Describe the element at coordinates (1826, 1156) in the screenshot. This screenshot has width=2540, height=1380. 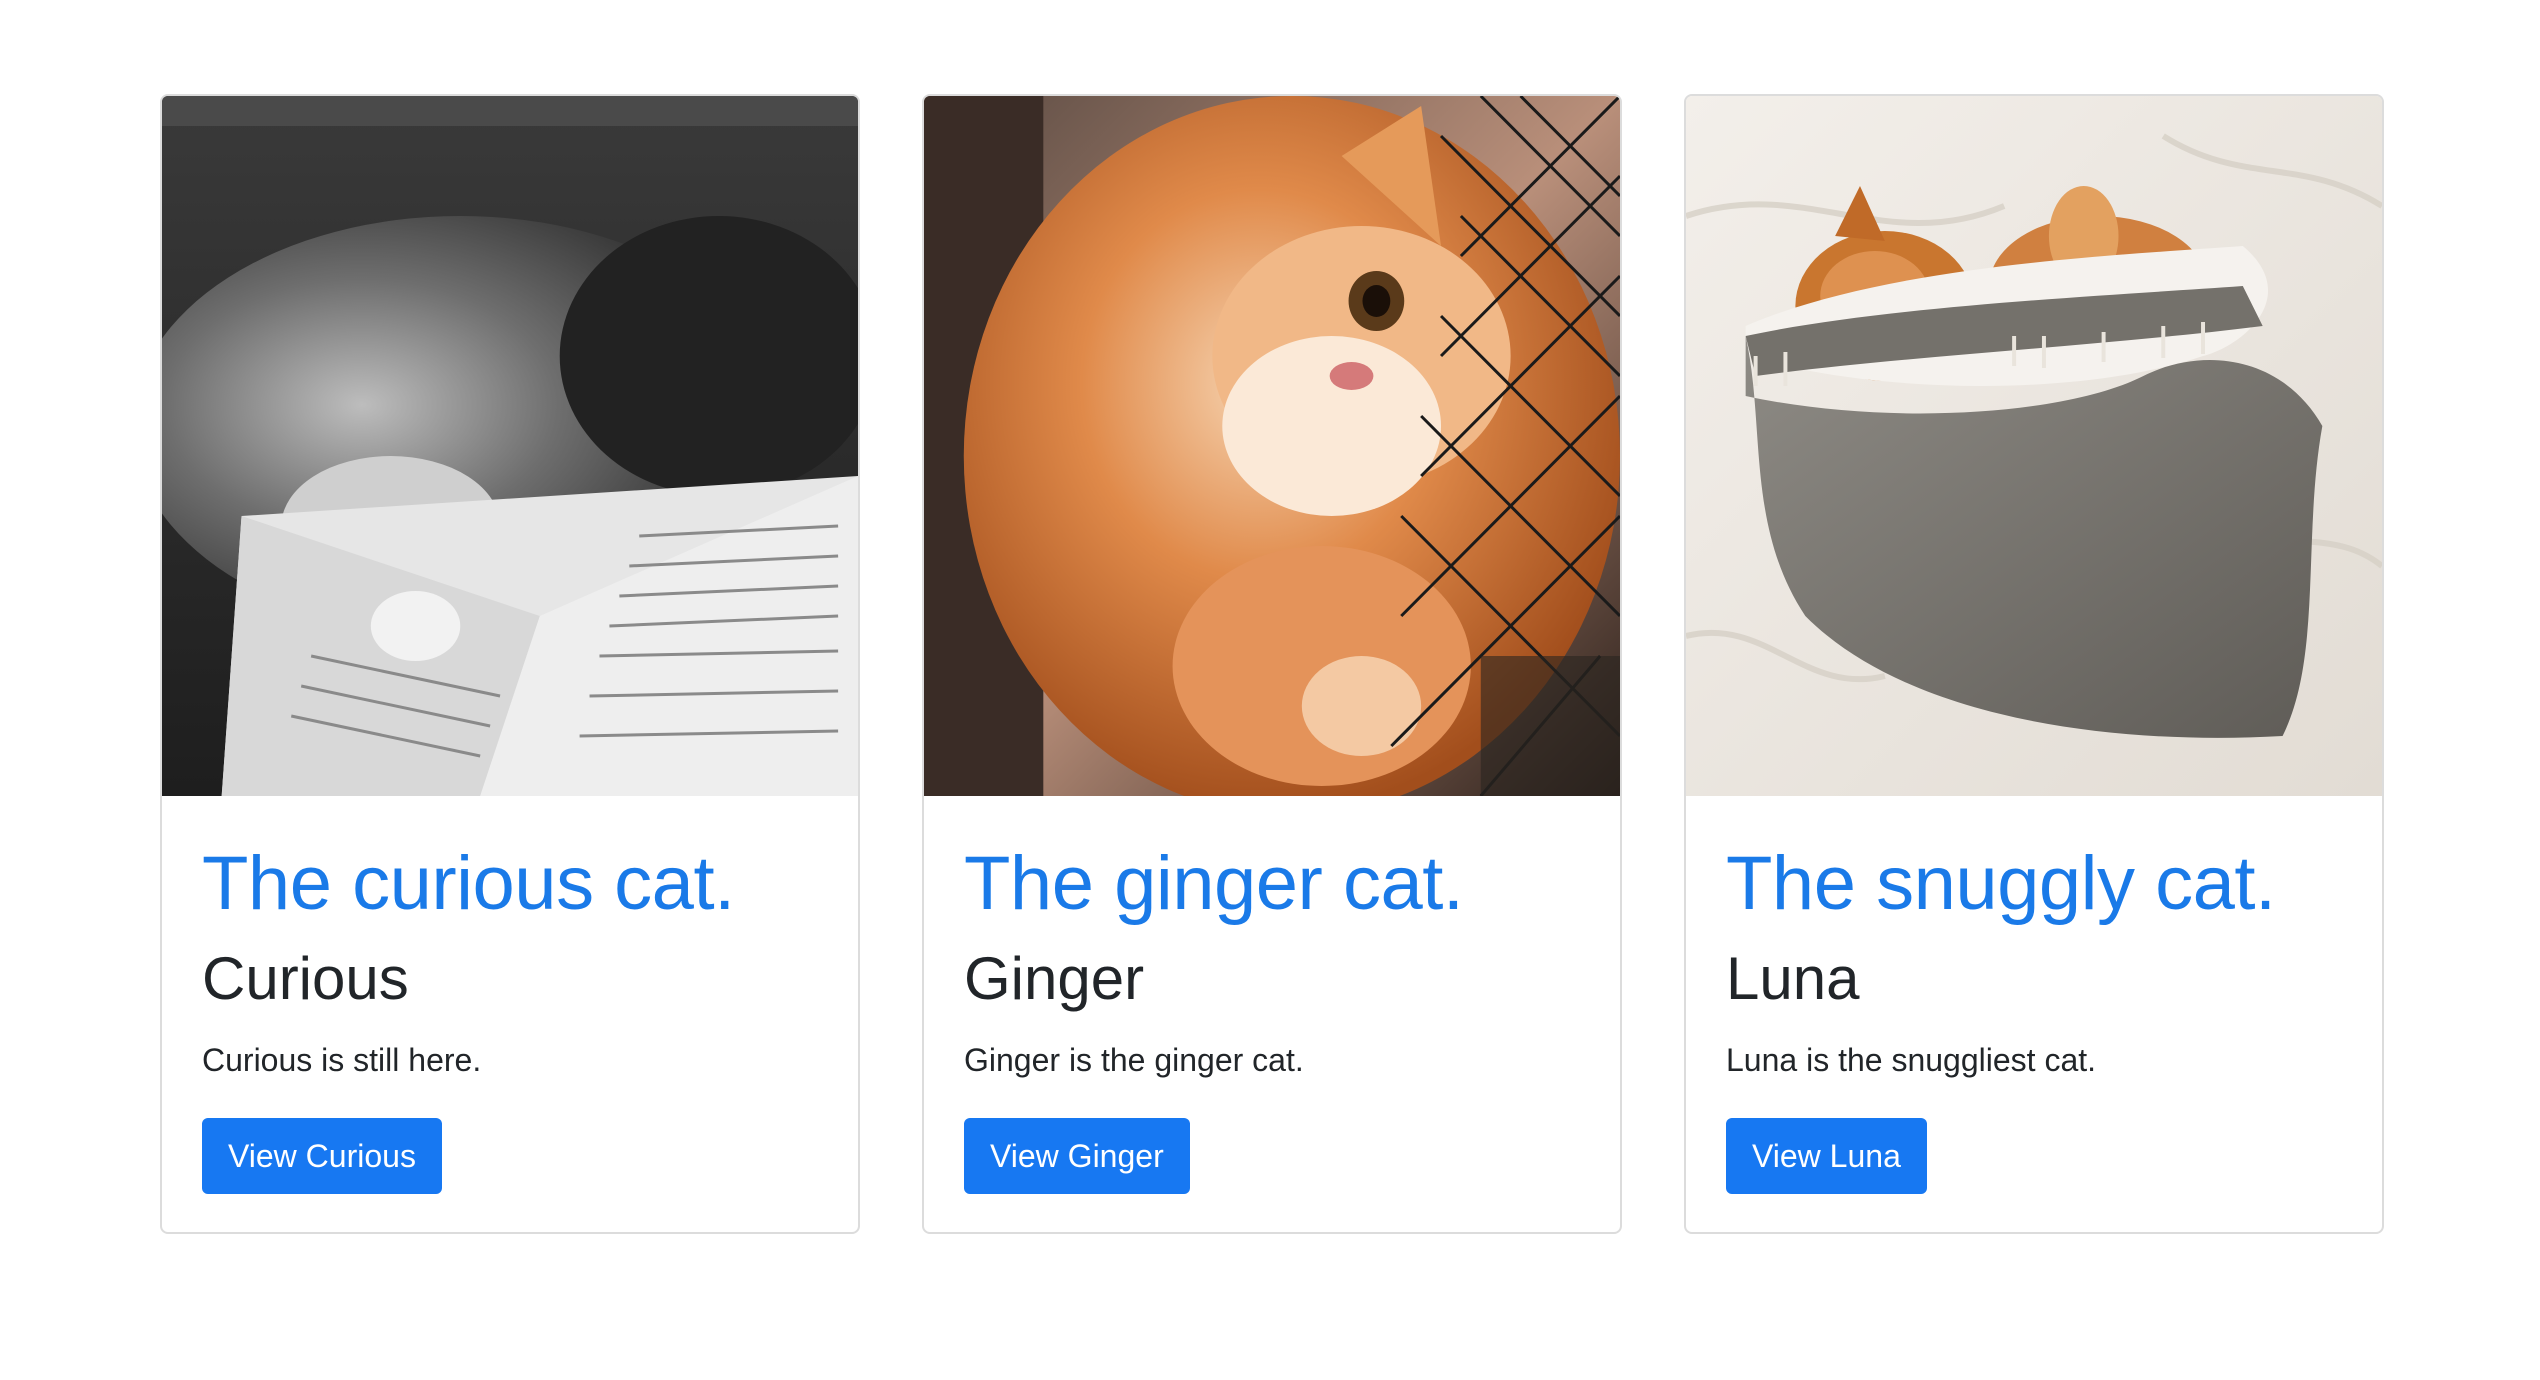
I see `view-luna-button: View Luna` at that location.